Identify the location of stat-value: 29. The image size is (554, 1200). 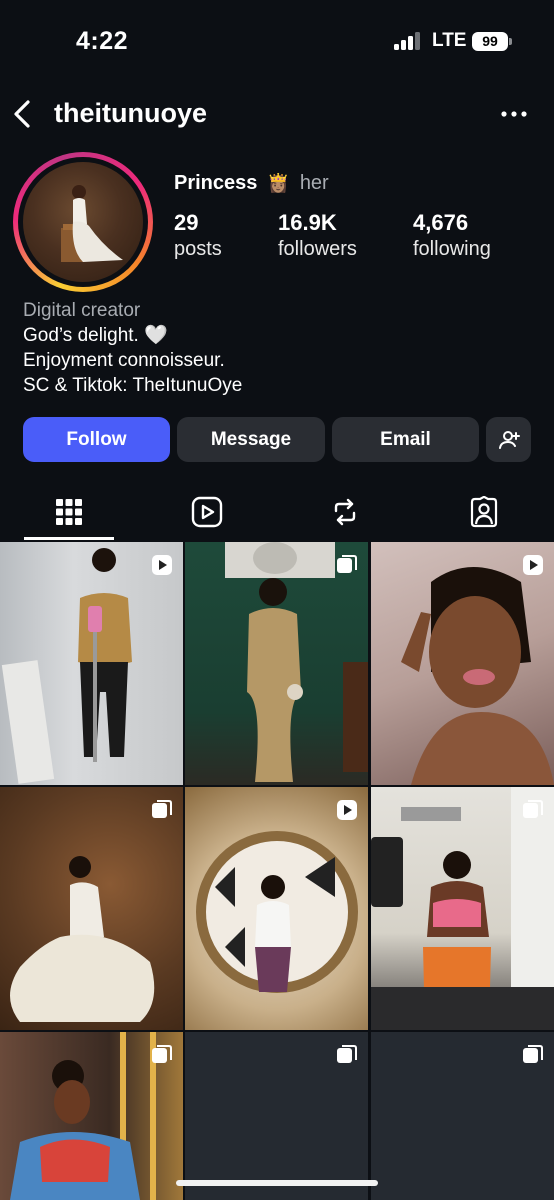
(186, 222).